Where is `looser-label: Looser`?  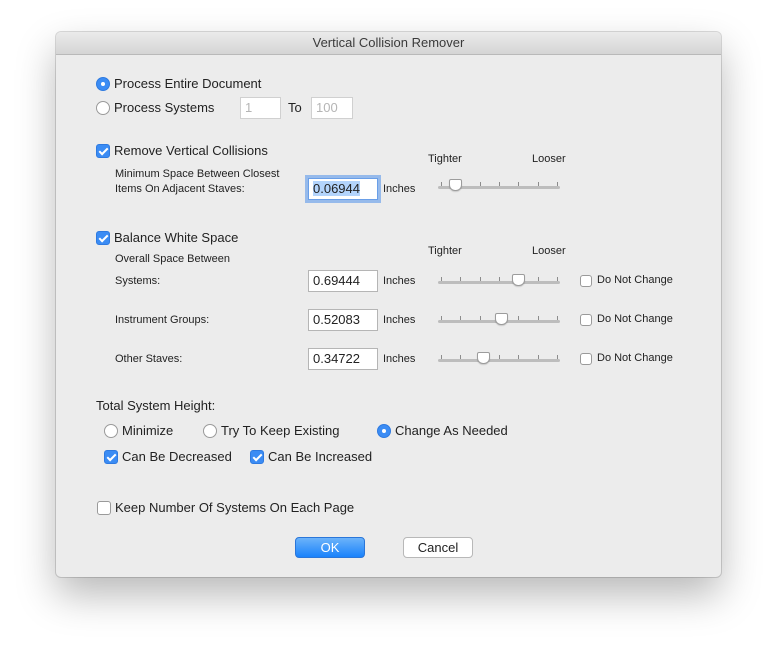 looser-label: Looser is located at coordinates (549, 159).